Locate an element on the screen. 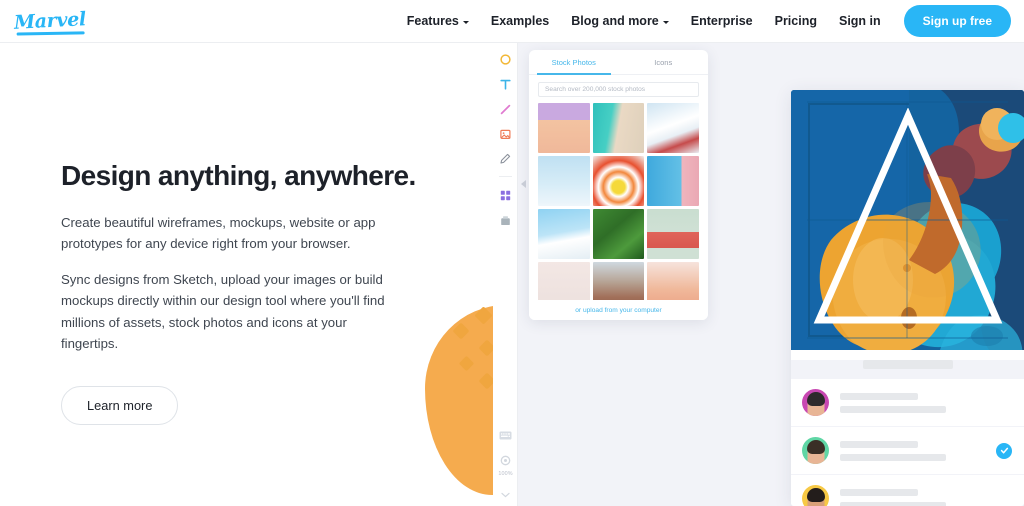 The image size is (1024, 506). preview-list is located at coordinates (907, 433).